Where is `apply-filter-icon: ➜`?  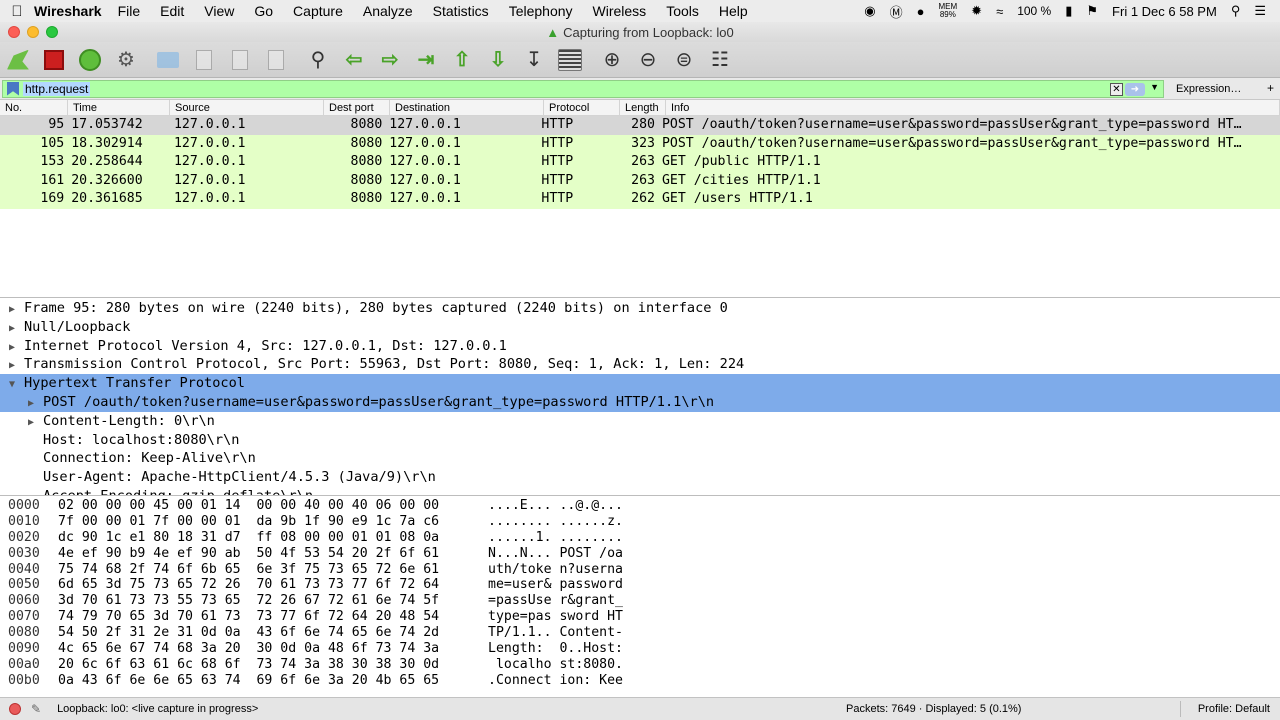 apply-filter-icon: ➜ is located at coordinates (1135, 89).